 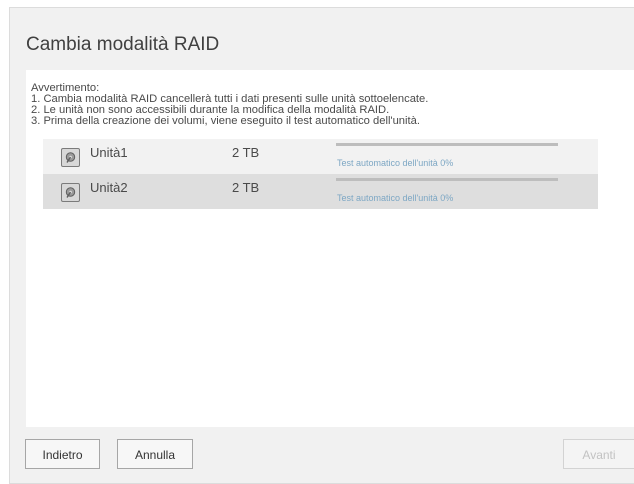 What do you see at coordinates (62, 454) in the screenshot?
I see `back-button: Indietro` at bounding box center [62, 454].